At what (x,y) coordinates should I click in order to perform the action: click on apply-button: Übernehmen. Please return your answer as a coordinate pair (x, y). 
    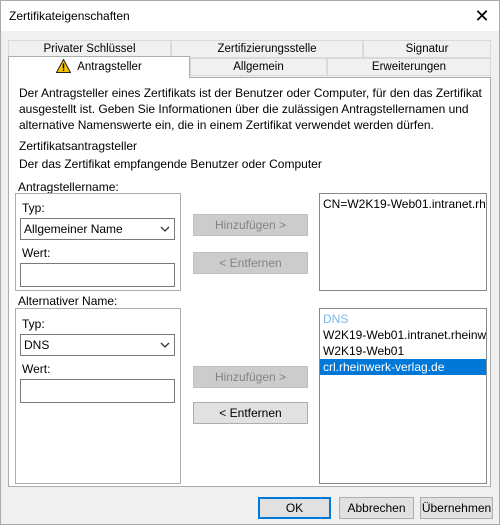
    Looking at the image, I should click on (456, 508).